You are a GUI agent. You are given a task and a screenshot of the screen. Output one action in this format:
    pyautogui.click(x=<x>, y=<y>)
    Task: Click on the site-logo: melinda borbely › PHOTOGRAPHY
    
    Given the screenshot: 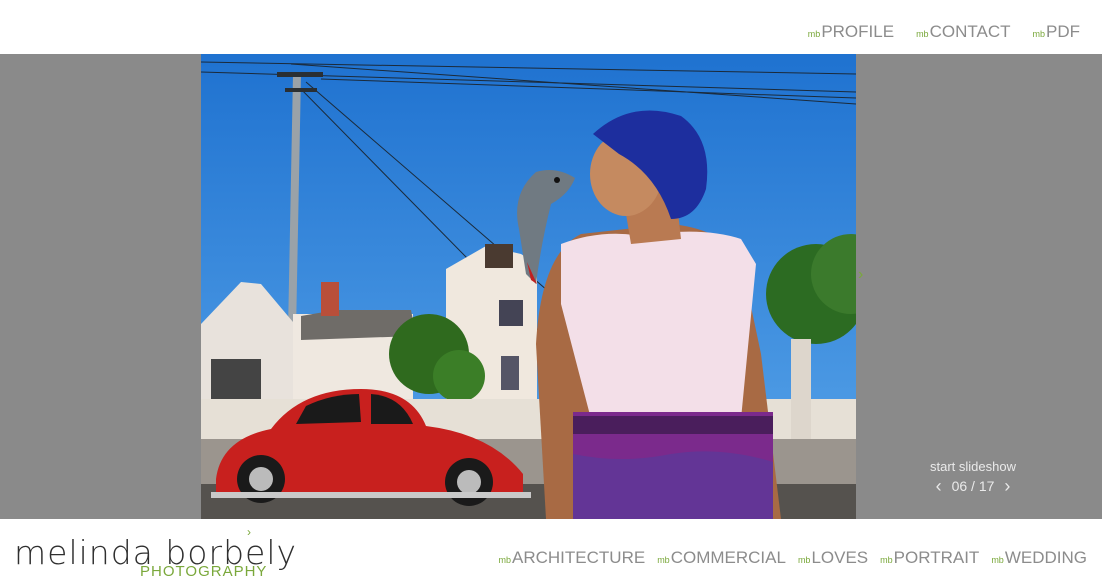 What is the action you would take?
    pyautogui.click(x=159, y=552)
    